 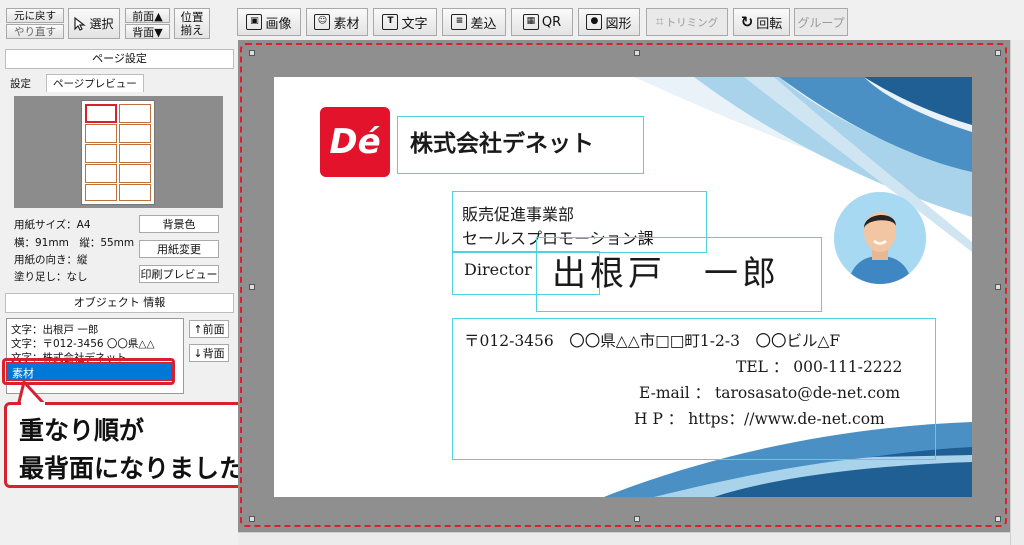 What do you see at coordinates (679, 274) in the screenshot?
I see `person-name-frame` at bounding box center [679, 274].